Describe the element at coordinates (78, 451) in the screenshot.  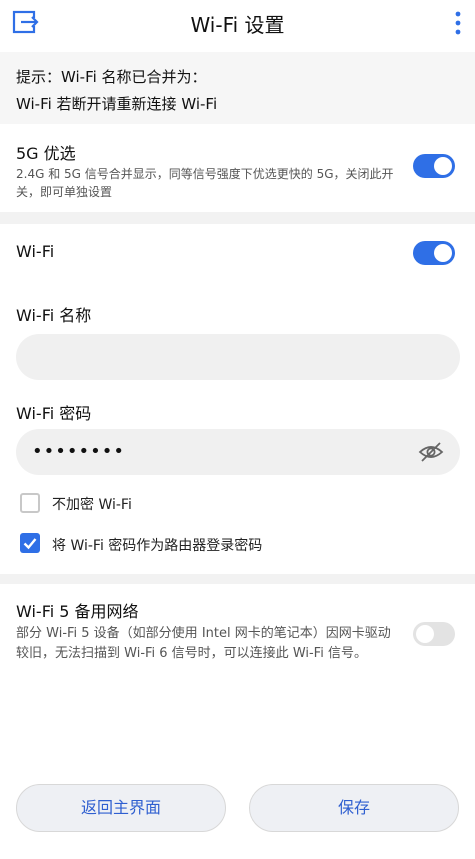
I see `password-value: ••••••••` at that location.